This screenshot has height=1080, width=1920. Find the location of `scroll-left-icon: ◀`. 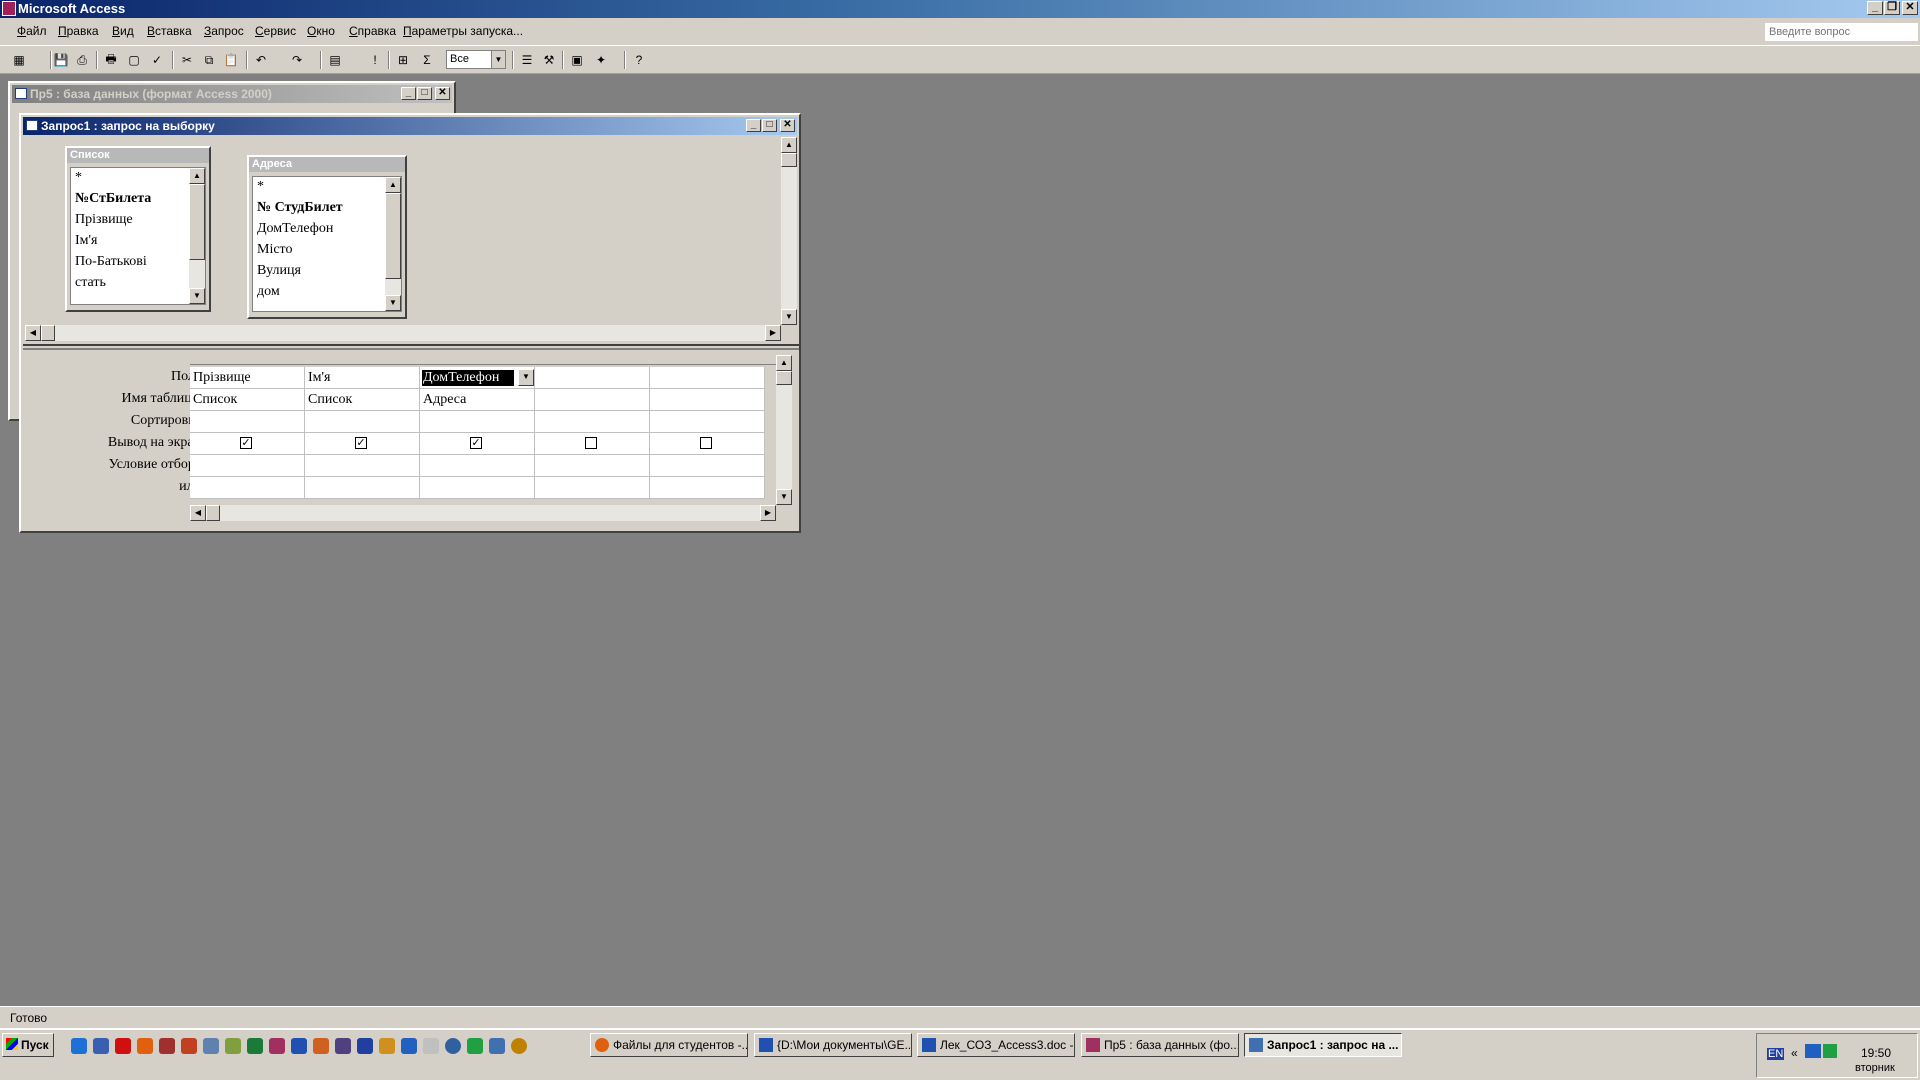

scroll-left-icon: ◀ is located at coordinates (33, 333).